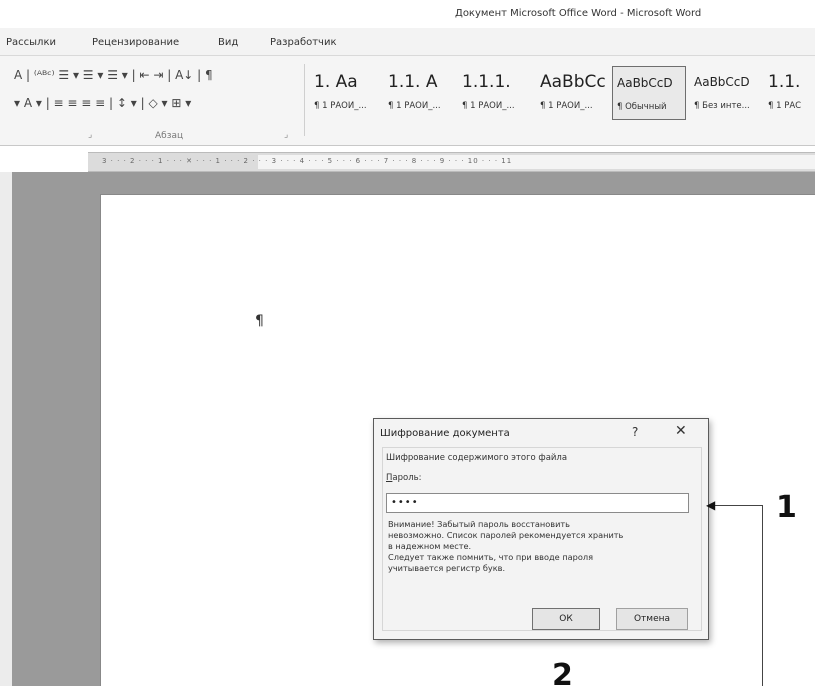  I want to click on paragraph-mark: ¶, so click(259, 321).